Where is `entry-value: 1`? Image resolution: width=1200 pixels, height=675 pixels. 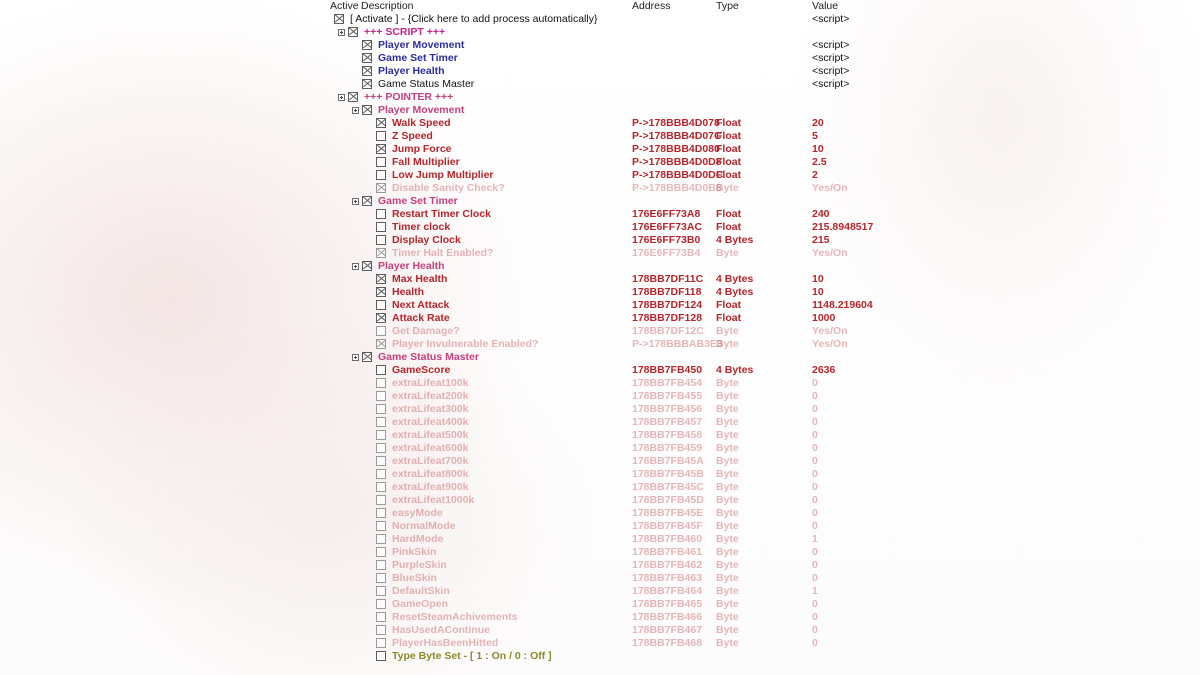
entry-value: 1 is located at coordinates (815, 591).